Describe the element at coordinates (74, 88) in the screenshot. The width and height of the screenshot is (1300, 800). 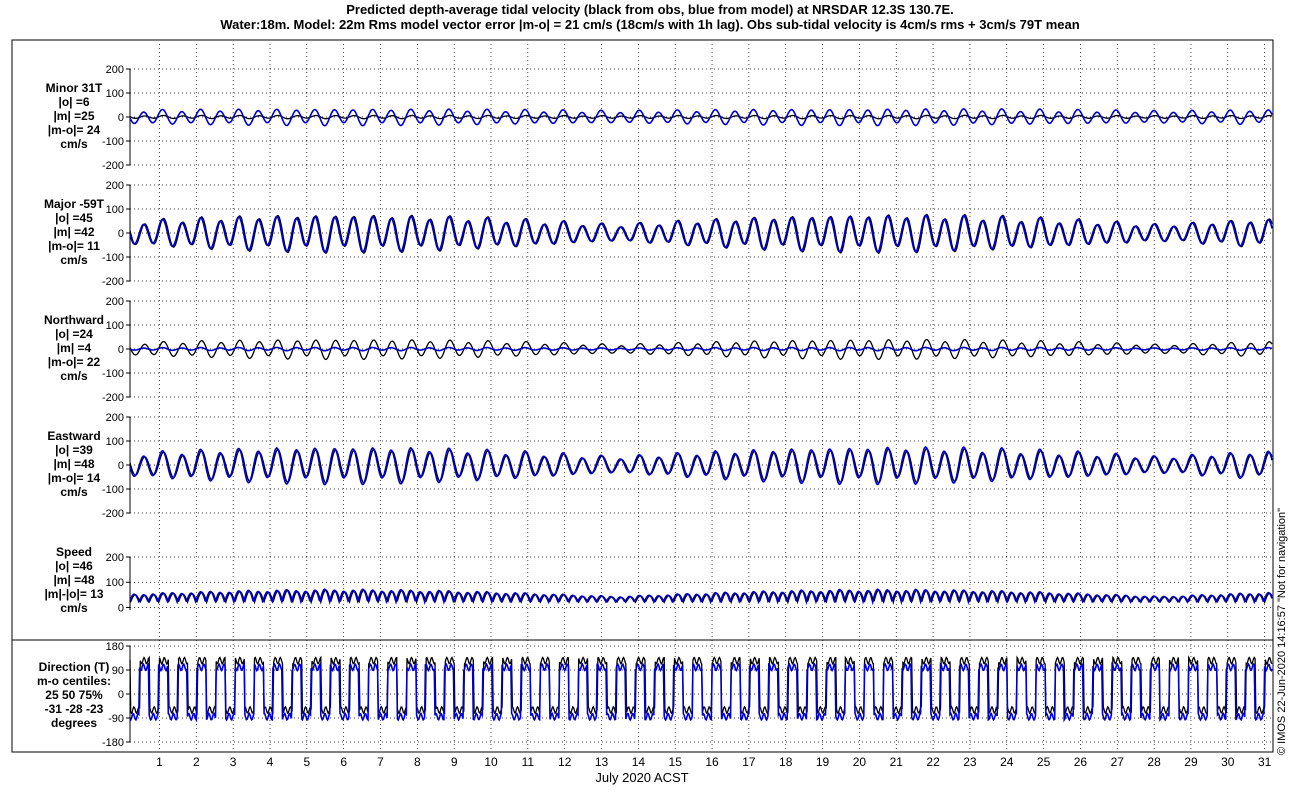
I see `minor-label-line: Minor 31T` at that location.